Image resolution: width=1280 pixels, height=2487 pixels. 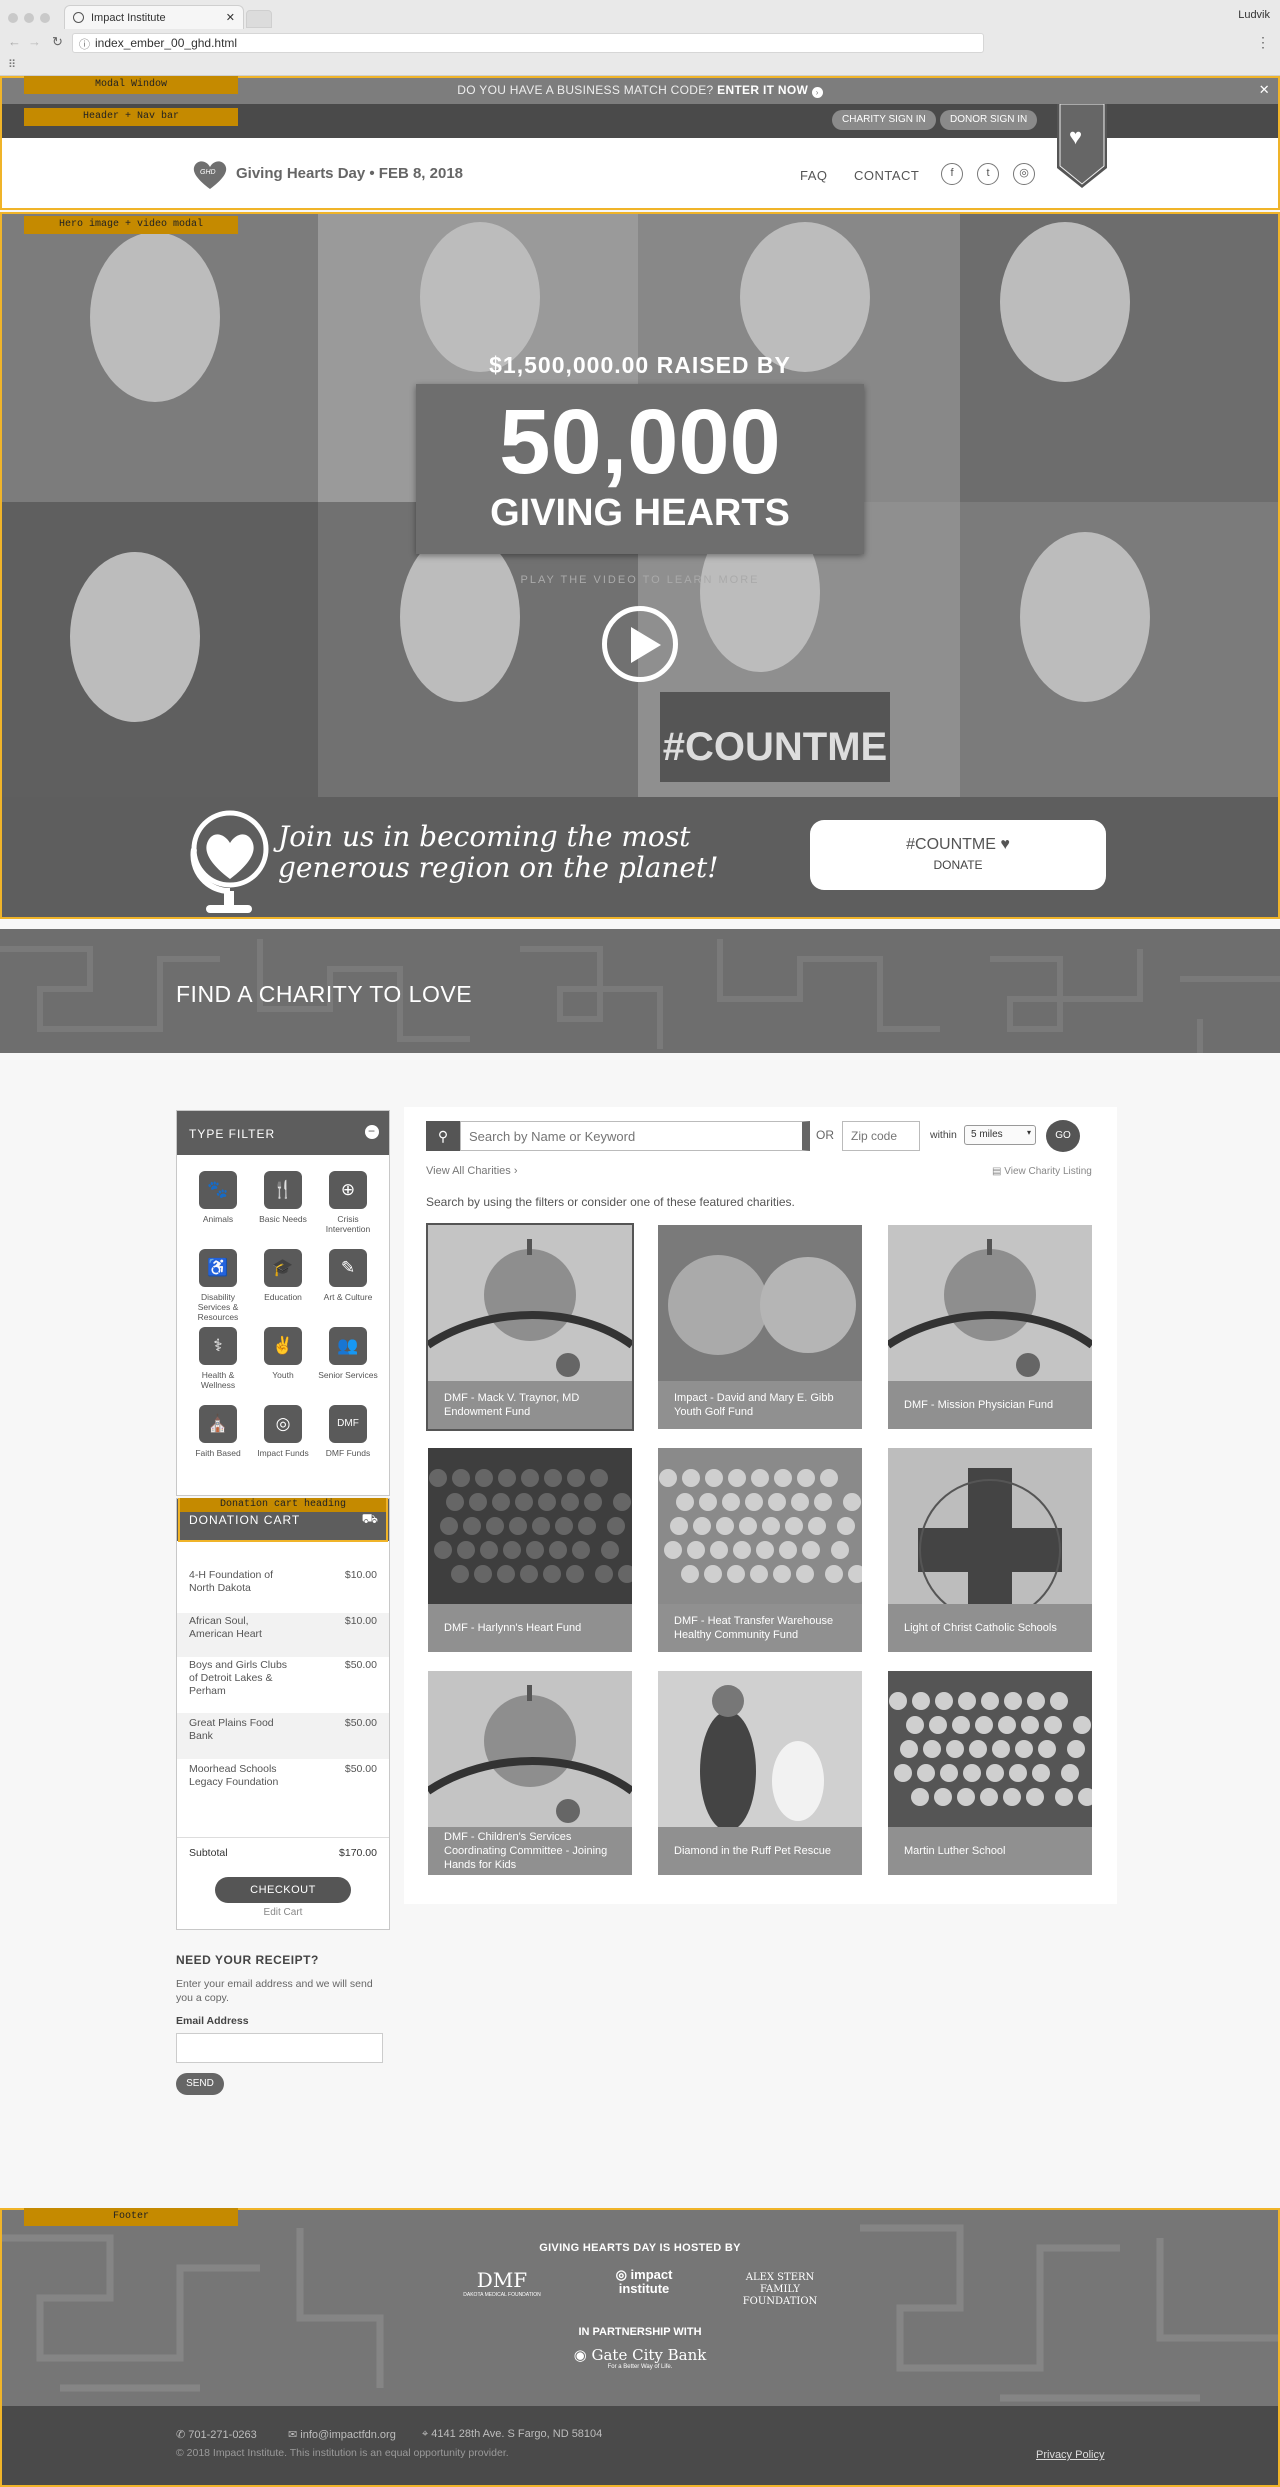 I want to click on search-icon: ⚲, so click(x=443, y=1136).